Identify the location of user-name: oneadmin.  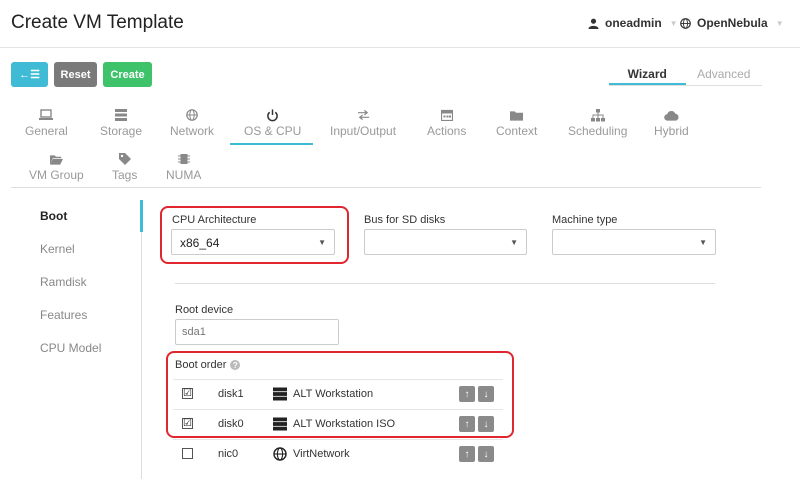
(633, 23).